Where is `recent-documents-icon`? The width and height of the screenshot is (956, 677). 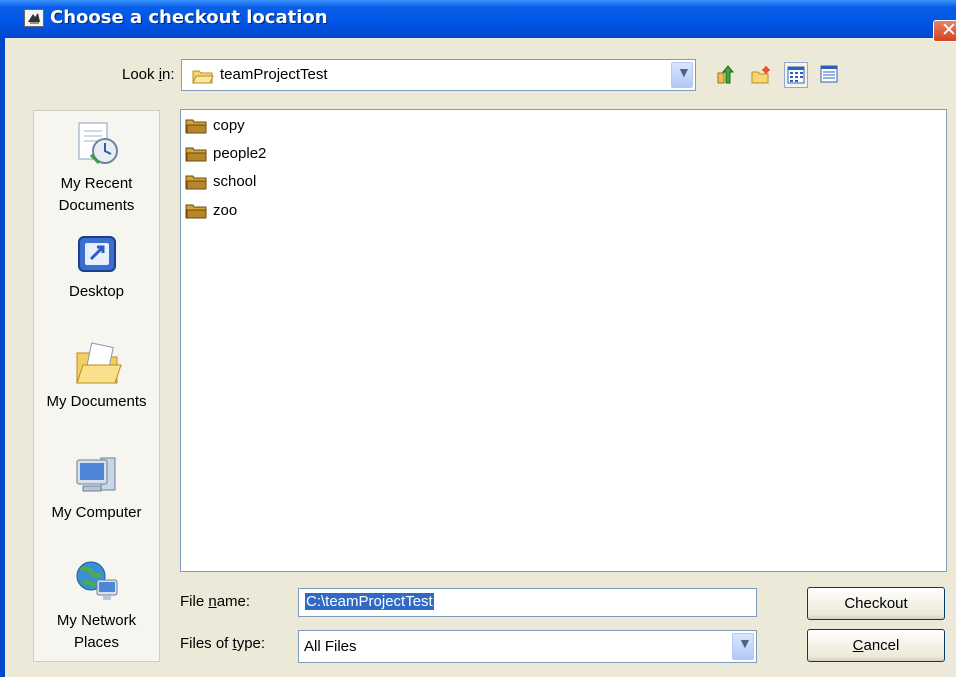
recent-documents-icon is located at coordinates (98, 143).